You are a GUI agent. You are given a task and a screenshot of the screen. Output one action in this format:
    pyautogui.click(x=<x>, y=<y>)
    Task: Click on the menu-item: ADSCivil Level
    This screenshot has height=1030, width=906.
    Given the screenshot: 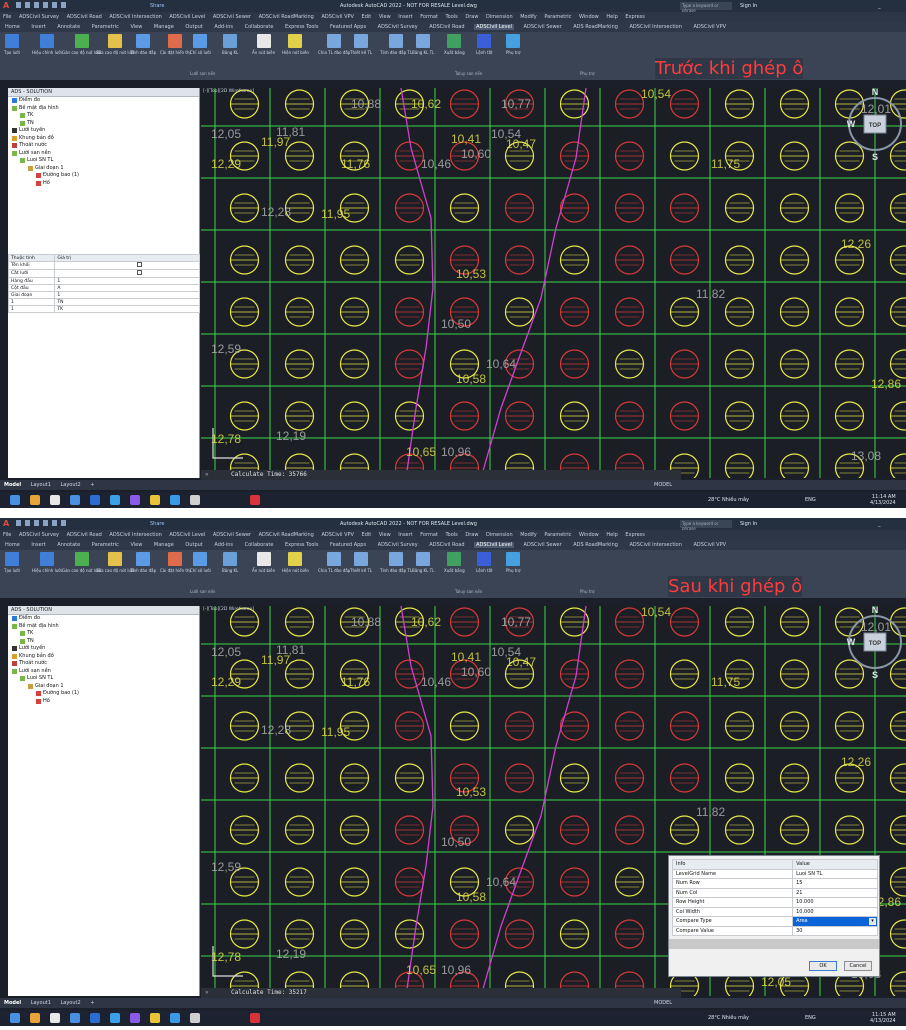 What is the action you would take?
    pyautogui.click(x=187, y=17)
    